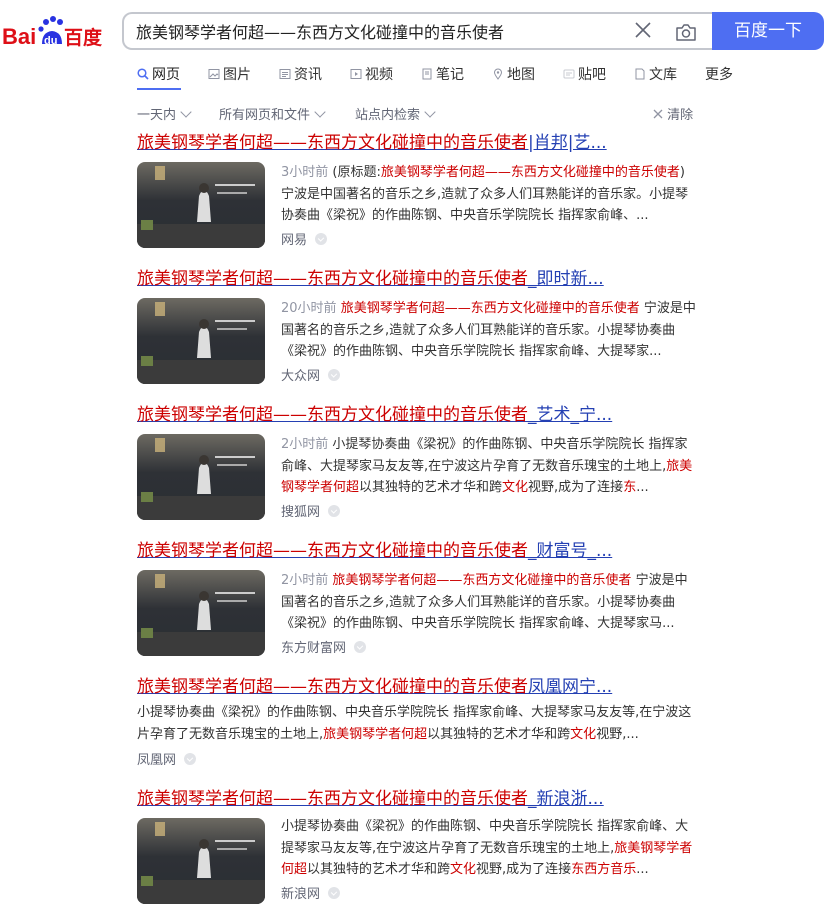 This screenshot has width=838, height=905. Describe the element at coordinates (83, 37) in the screenshot. I see `logo-text-chinese: 百度` at that location.